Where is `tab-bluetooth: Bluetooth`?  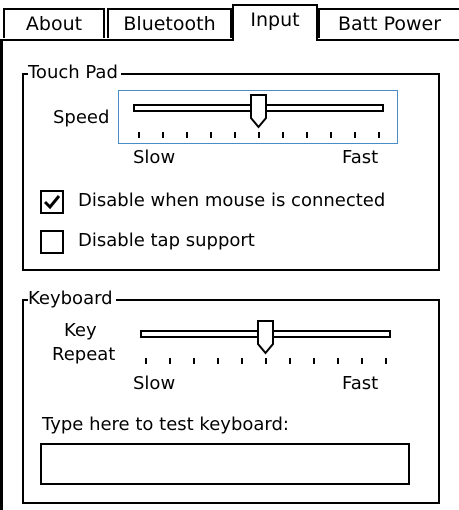
tab-bluetooth: Bluetooth is located at coordinates (169, 23).